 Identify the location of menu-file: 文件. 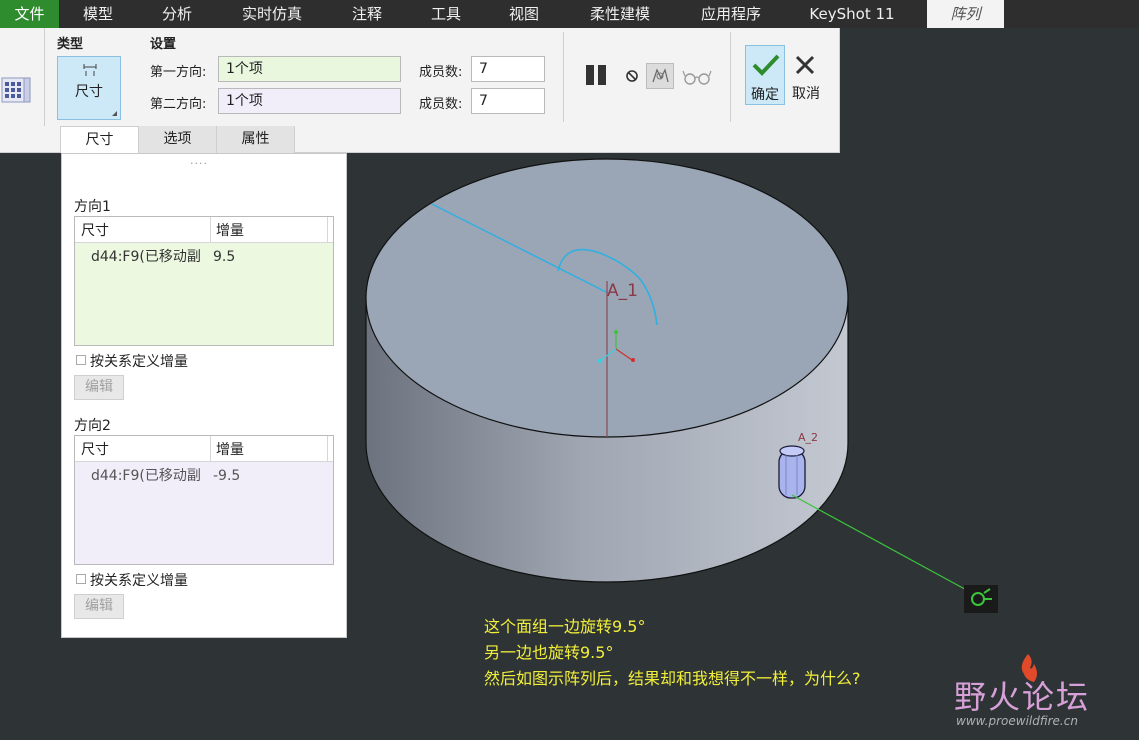
(29, 14).